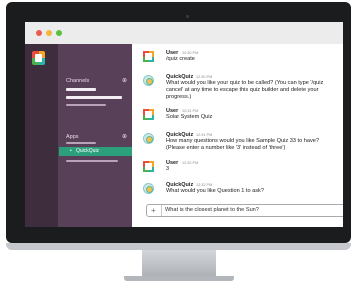 Image resolution: width=357 pixels, height=288 pixels. Describe the element at coordinates (184, 33) in the screenshot. I see `title-bar` at that location.